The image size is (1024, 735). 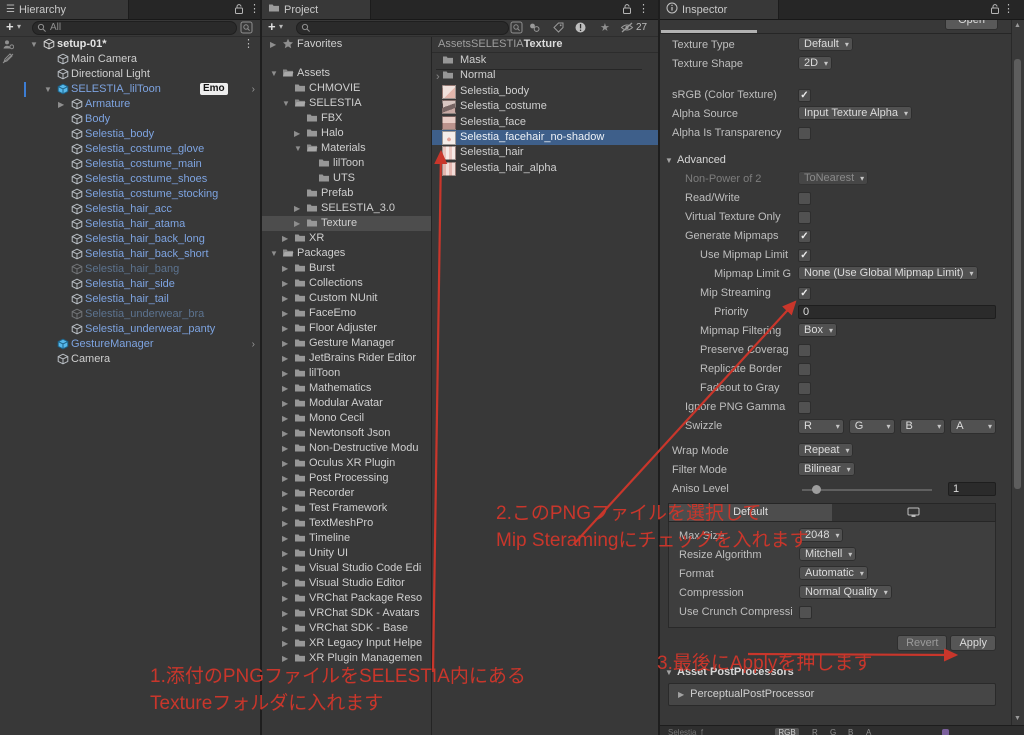 What do you see at coordinates (130, 149) in the screenshot?
I see `hierarchy-row: Selestia_costume_glove` at bounding box center [130, 149].